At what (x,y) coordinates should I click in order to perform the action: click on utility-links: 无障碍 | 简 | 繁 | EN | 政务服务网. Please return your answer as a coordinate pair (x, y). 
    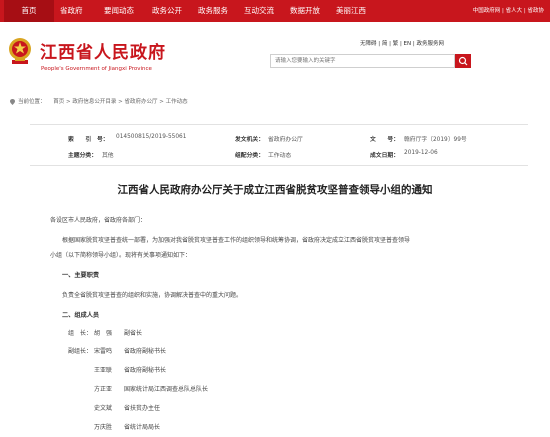
    Looking at the image, I should click on (402, 43).